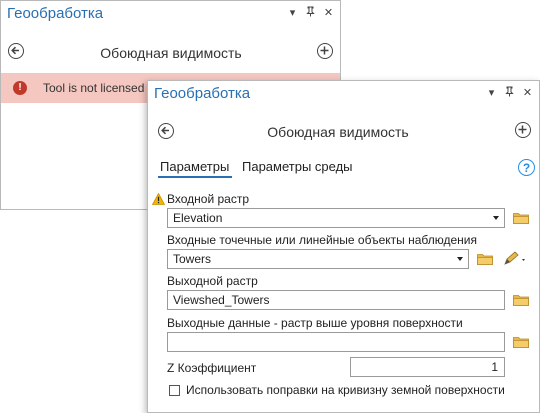 This screenshot has height=413, width=540. Describe the element at coordinates (516, 258) in the screenshot. I see `pencil-icon` at that location.